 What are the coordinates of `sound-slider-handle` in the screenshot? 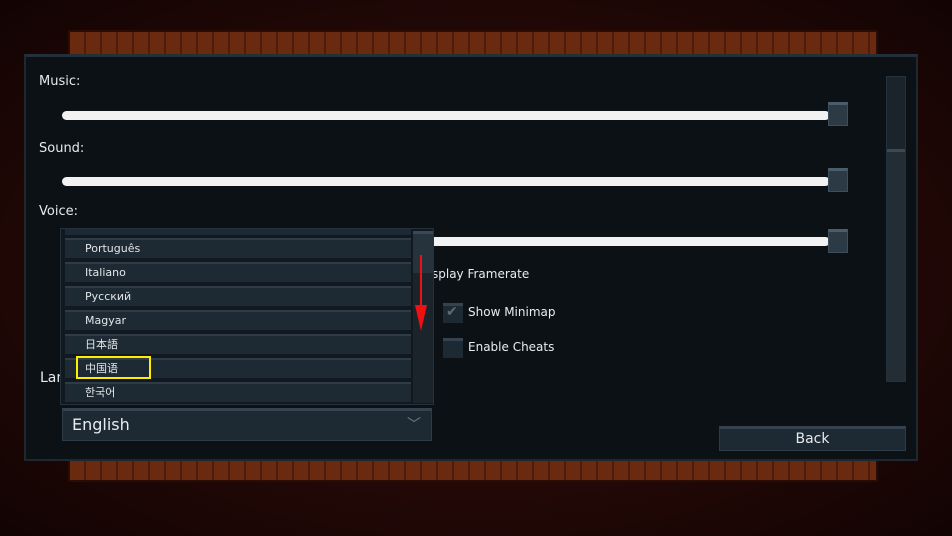 It's located at (838, 180).